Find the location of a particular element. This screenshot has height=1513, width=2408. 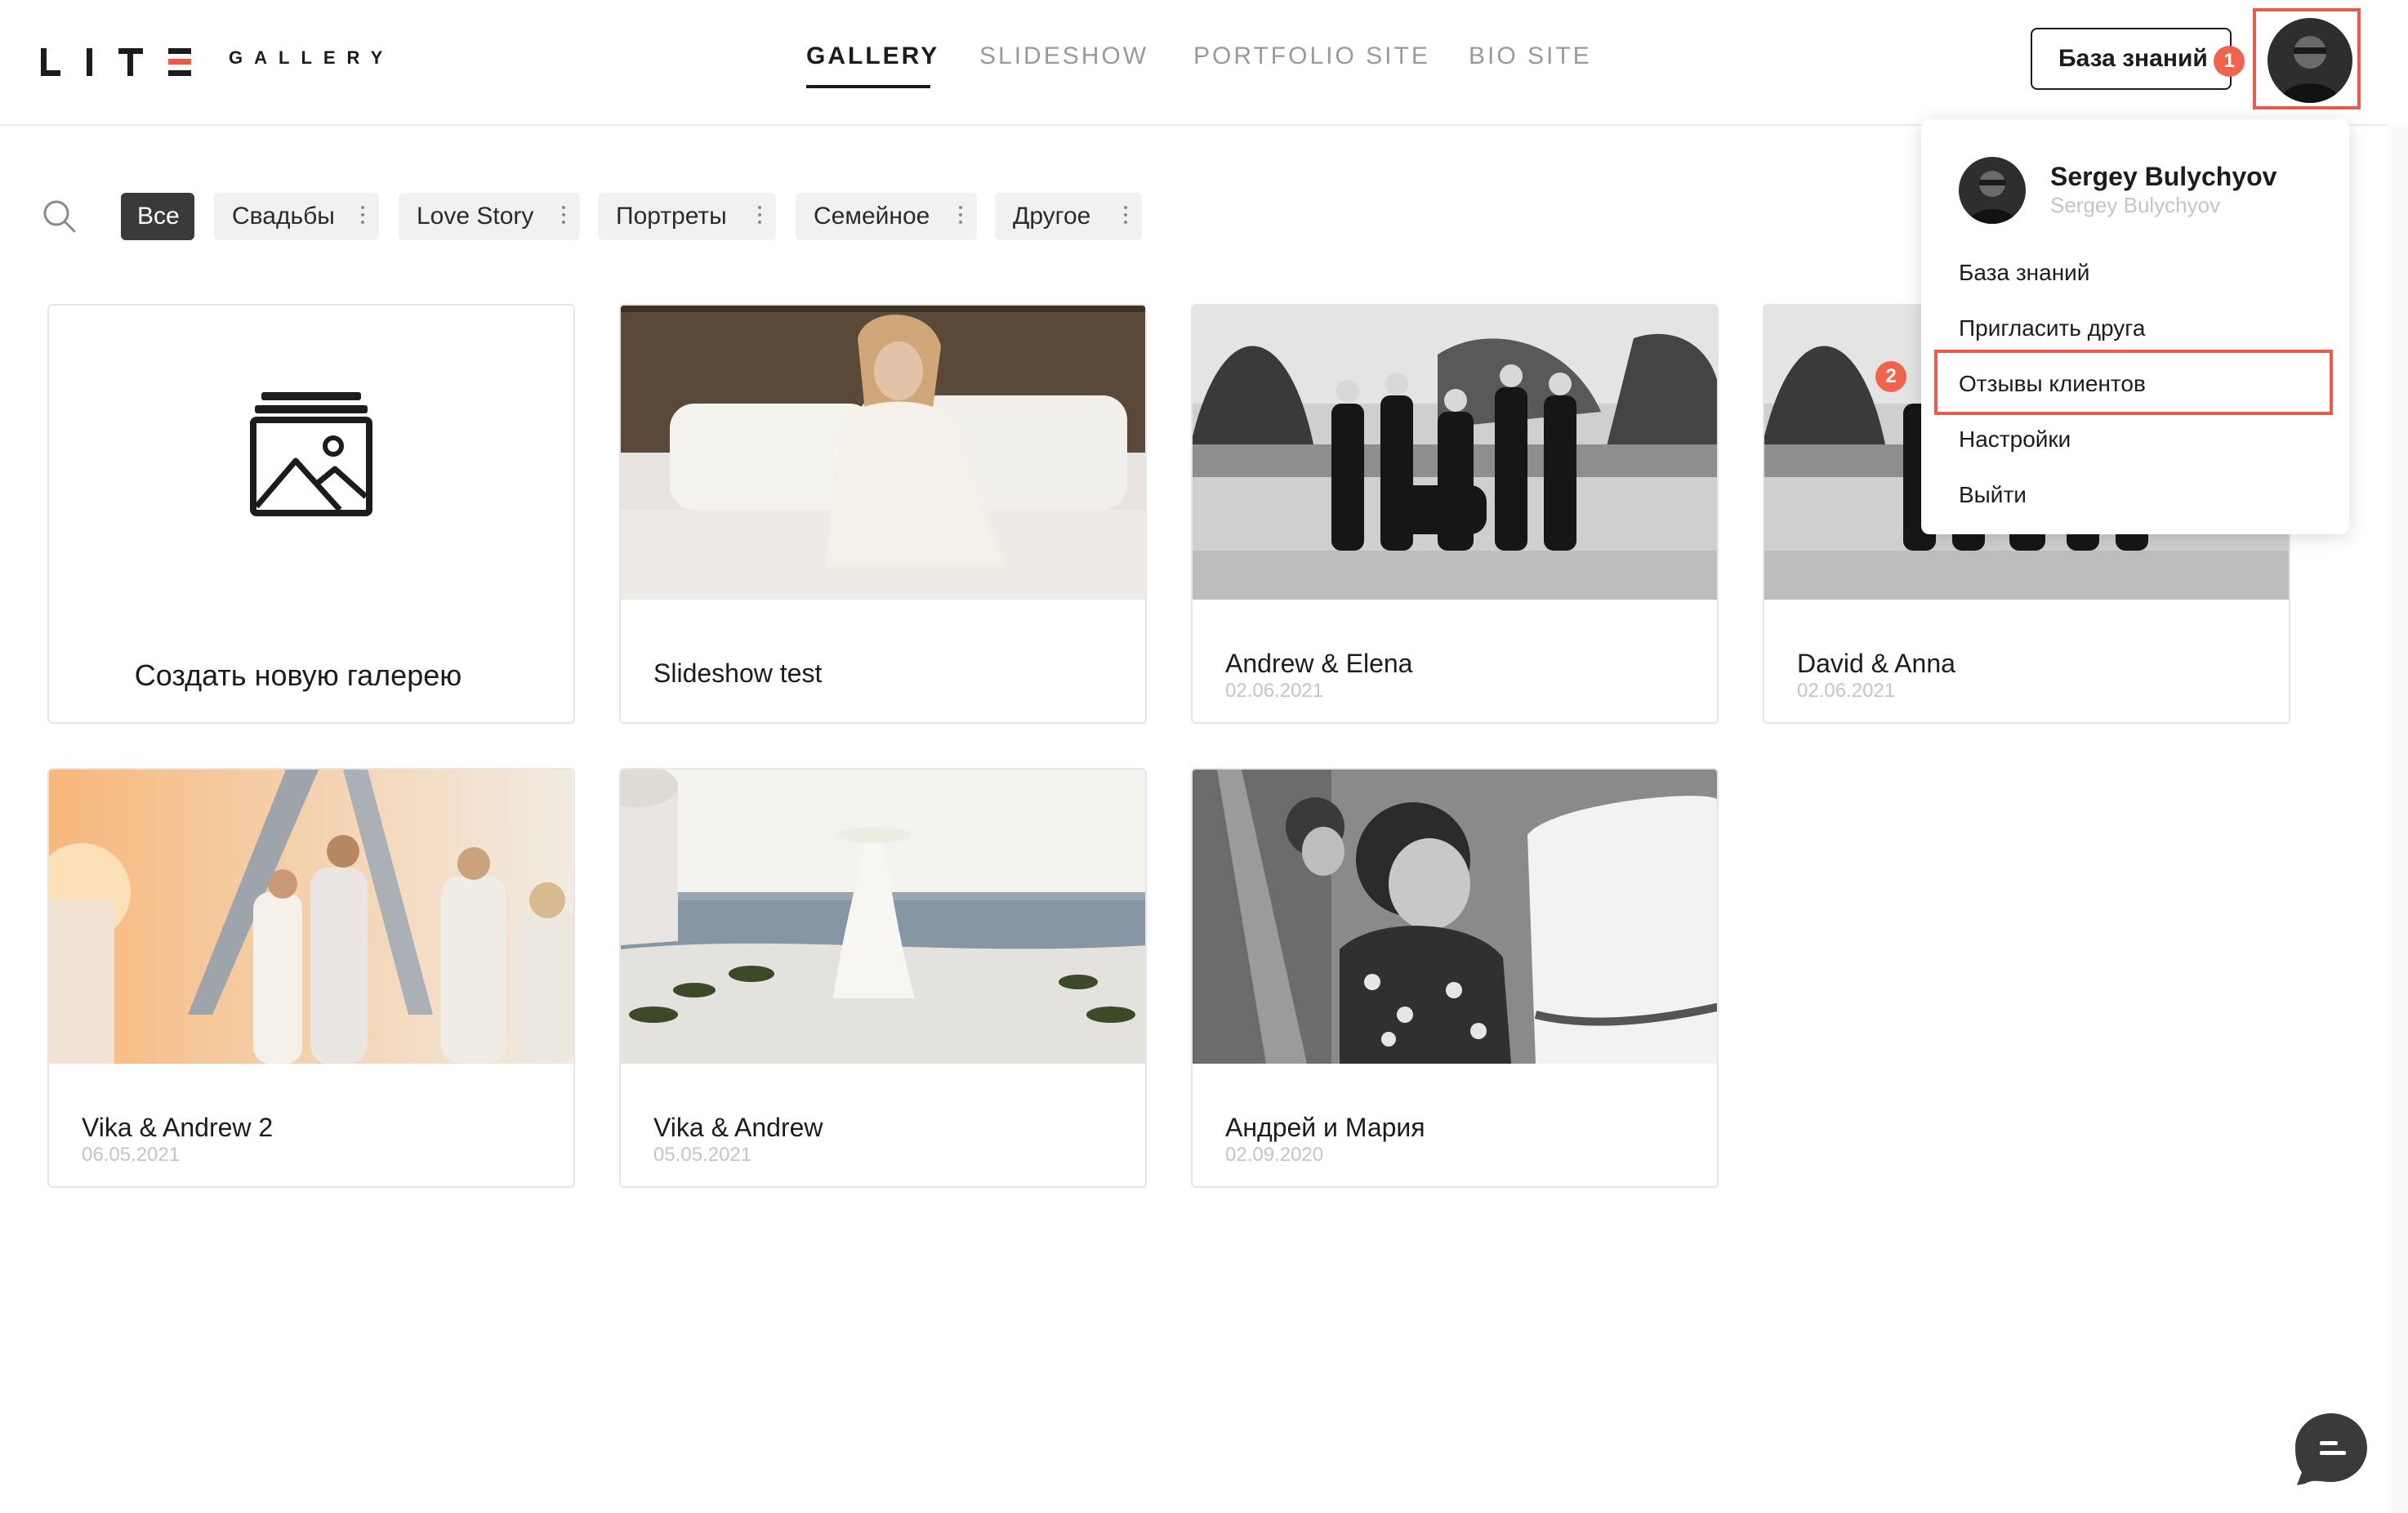

menu-user-subtitle: Sergey Bulychyov is located at coordinates (2135, 205).